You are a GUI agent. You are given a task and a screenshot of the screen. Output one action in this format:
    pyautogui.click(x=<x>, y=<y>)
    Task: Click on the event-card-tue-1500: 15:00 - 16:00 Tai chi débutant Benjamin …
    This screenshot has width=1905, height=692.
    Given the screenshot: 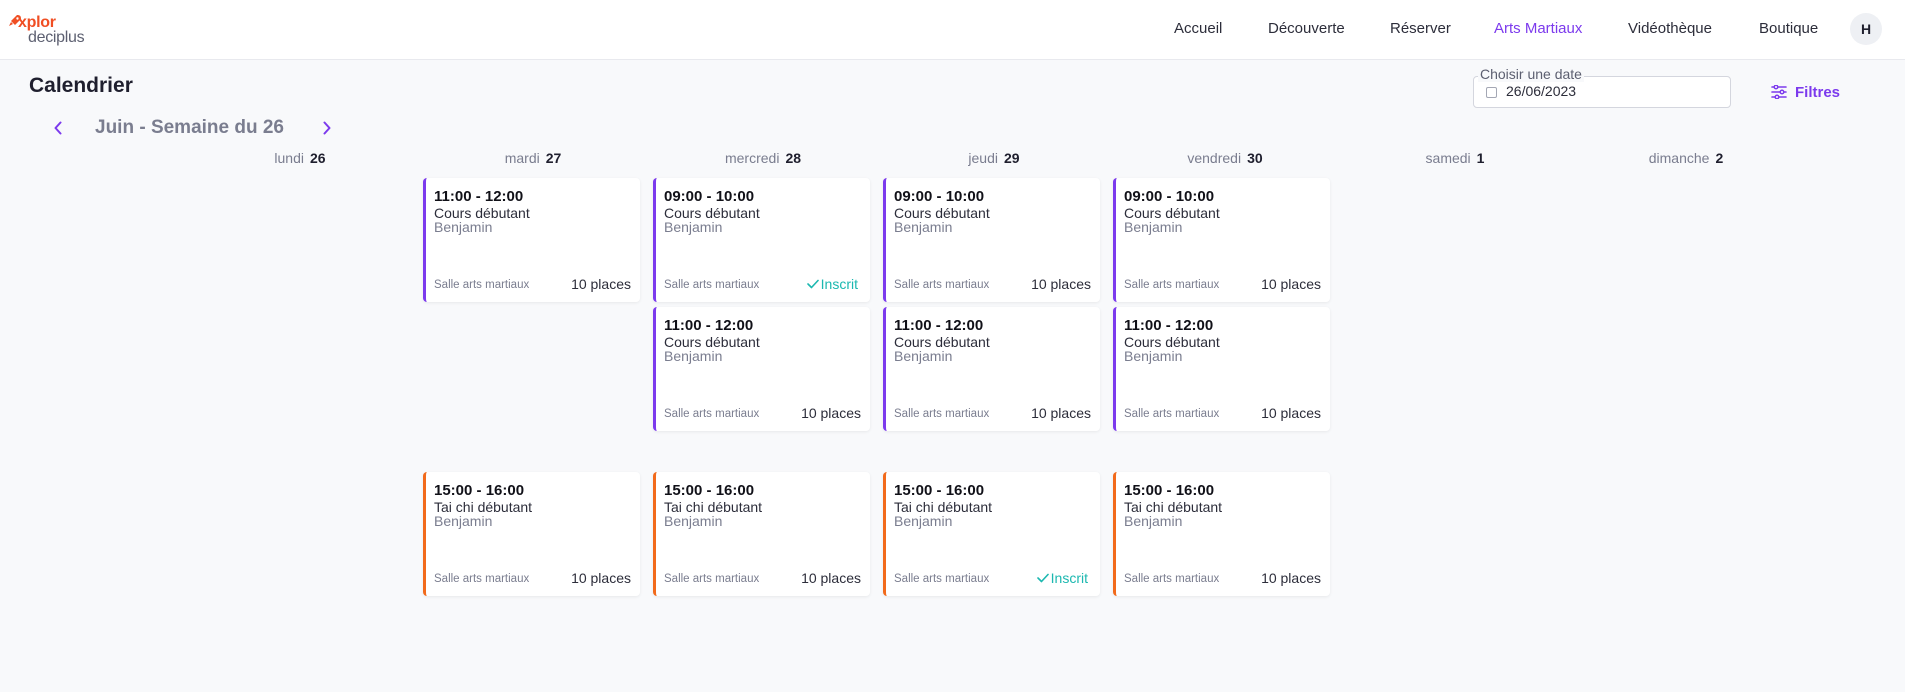 What is the action you would take?
    pyautogui.click(x=531, y=534)
    